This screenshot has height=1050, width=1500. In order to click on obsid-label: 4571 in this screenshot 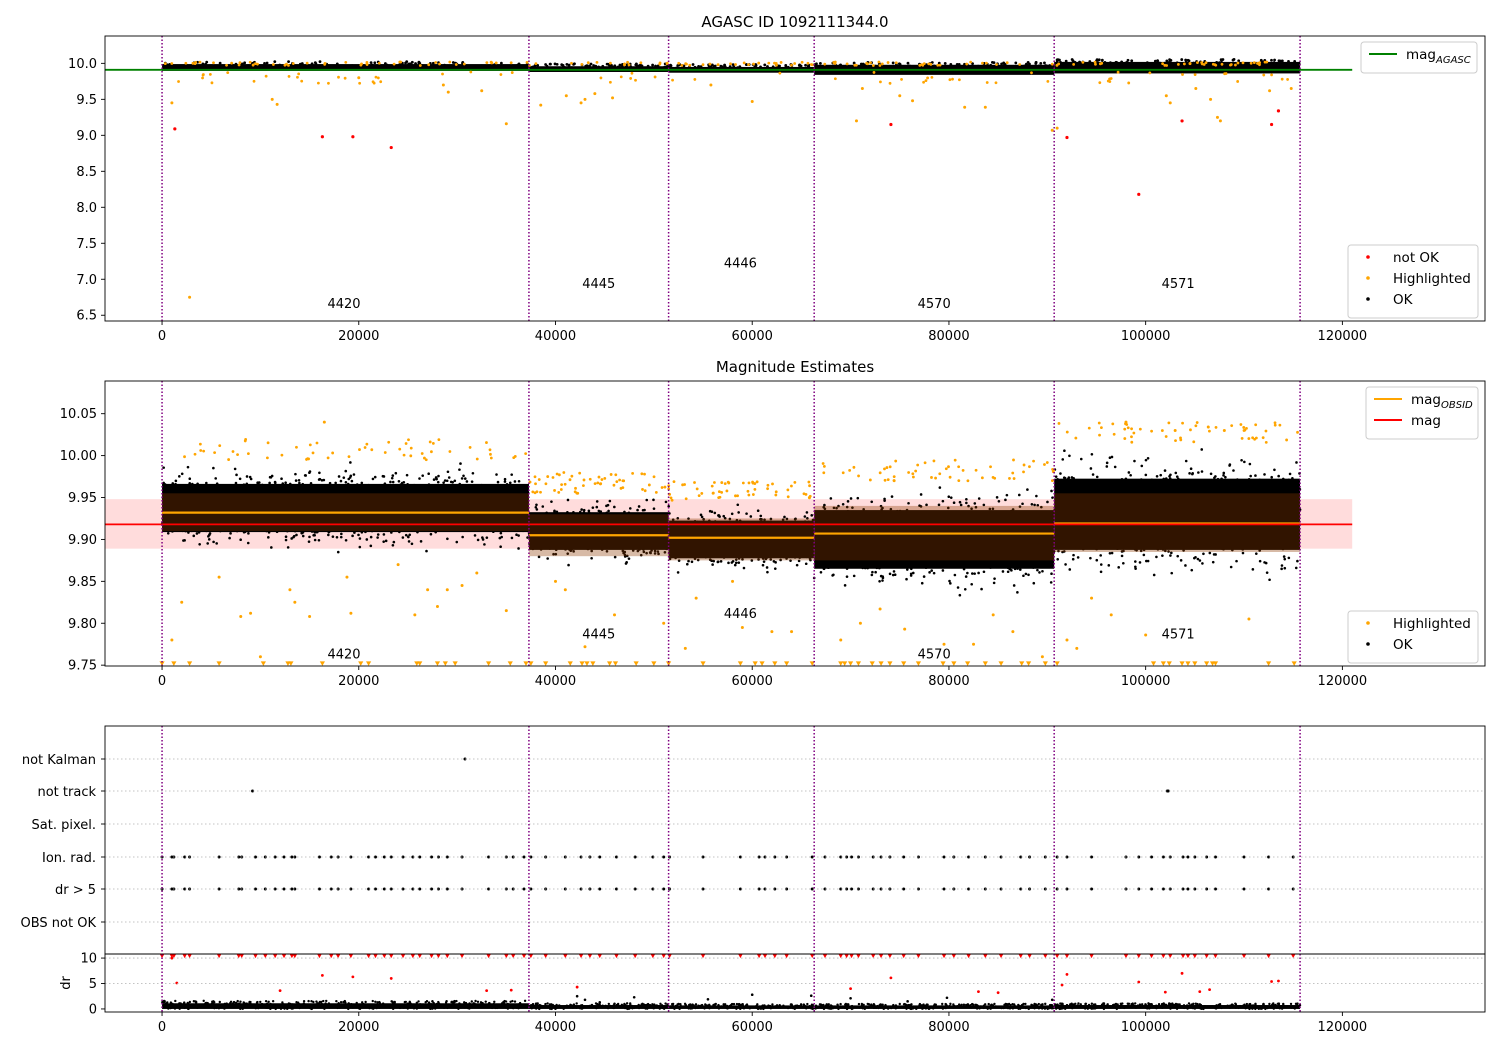, I will do `click(1178, 284)`.